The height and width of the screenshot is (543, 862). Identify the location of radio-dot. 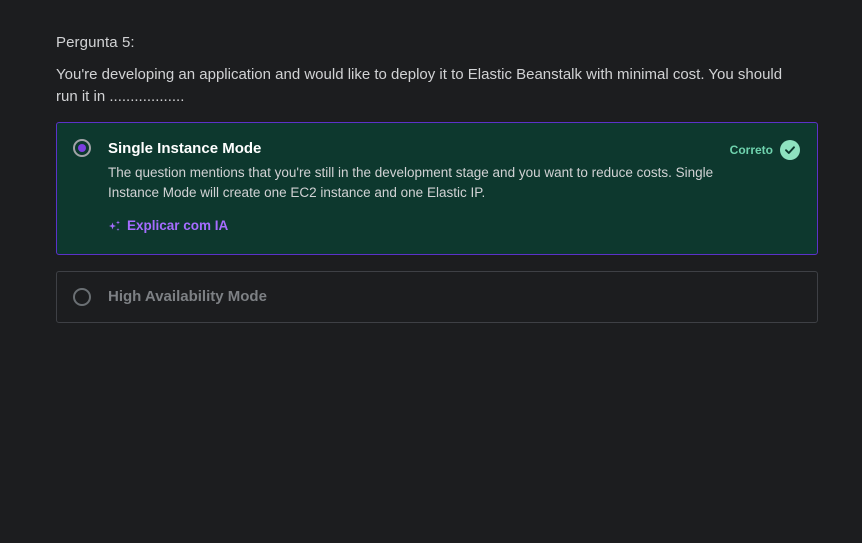
(82, 148).